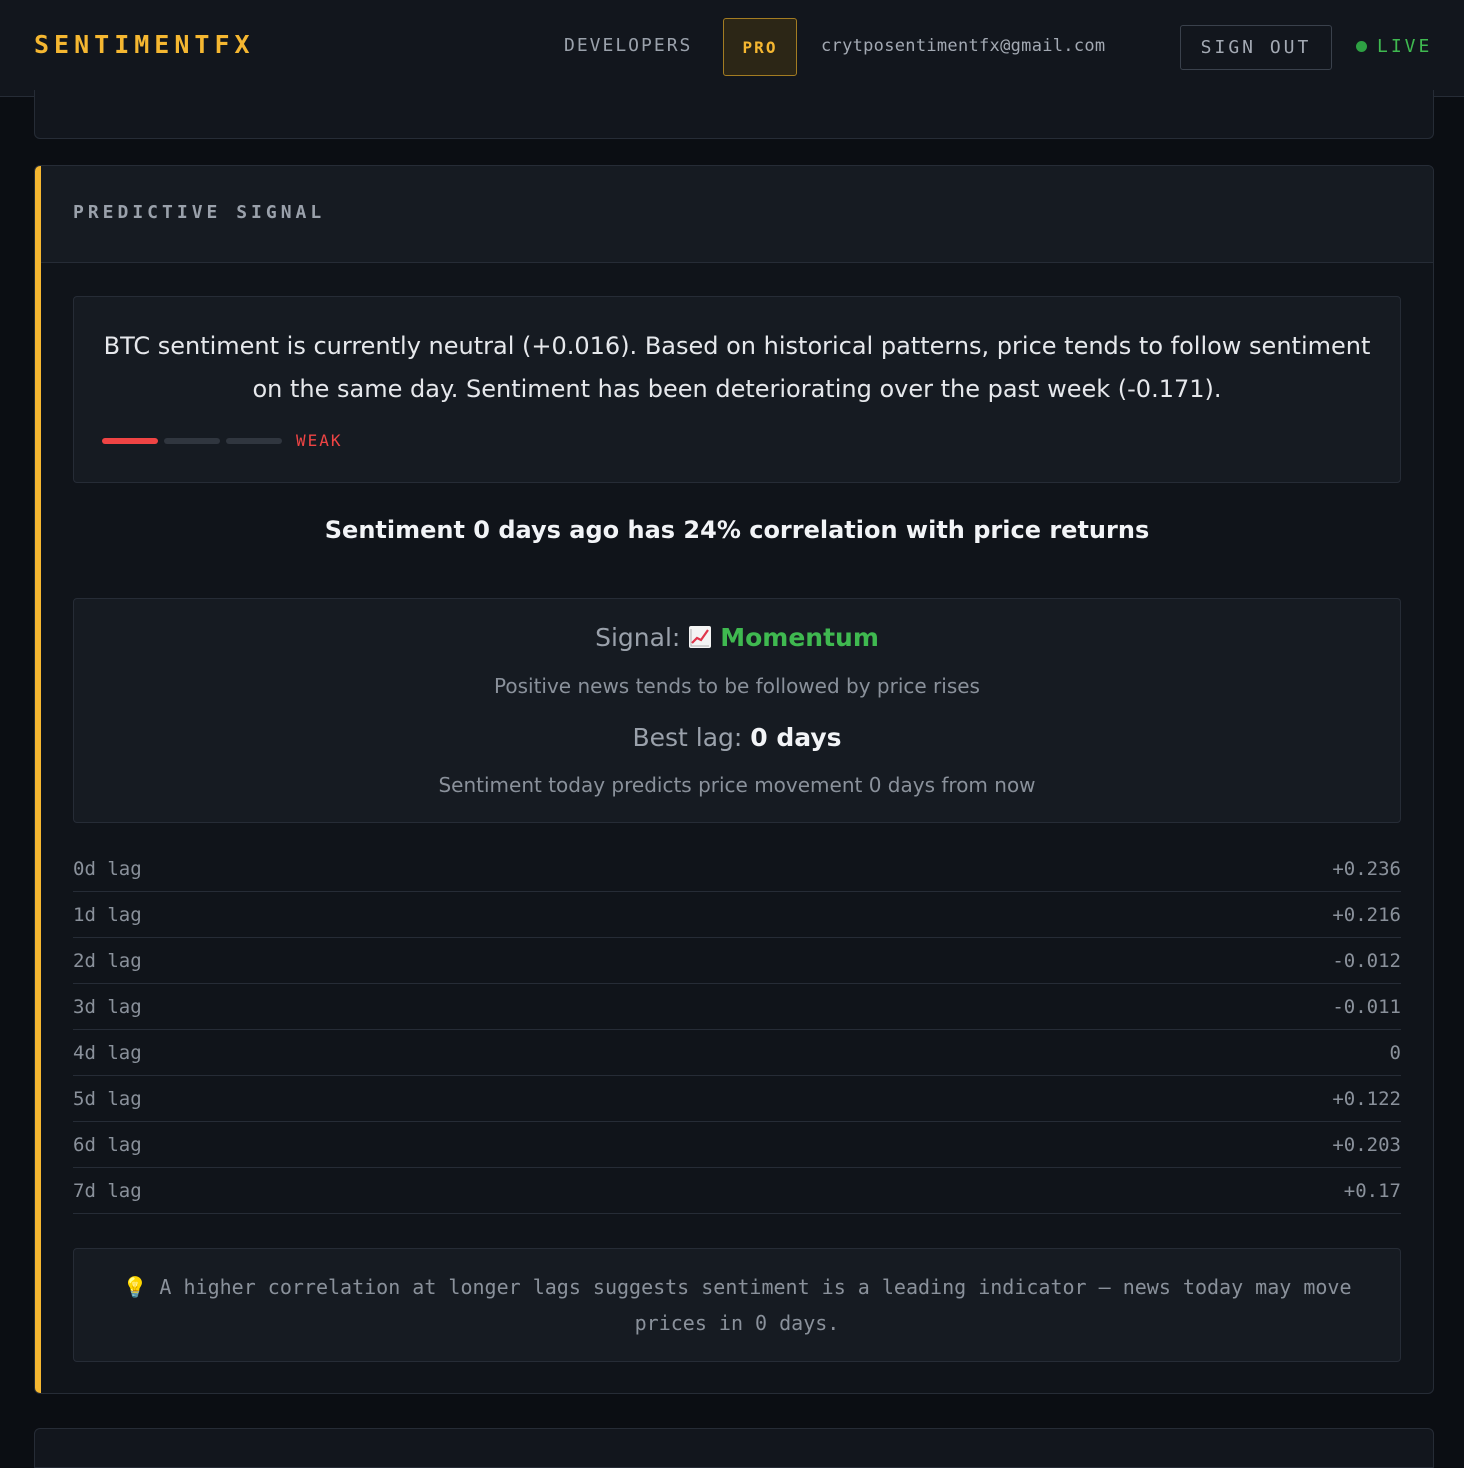  I want to click on lag-label: 2d lag, so click(107, 960).